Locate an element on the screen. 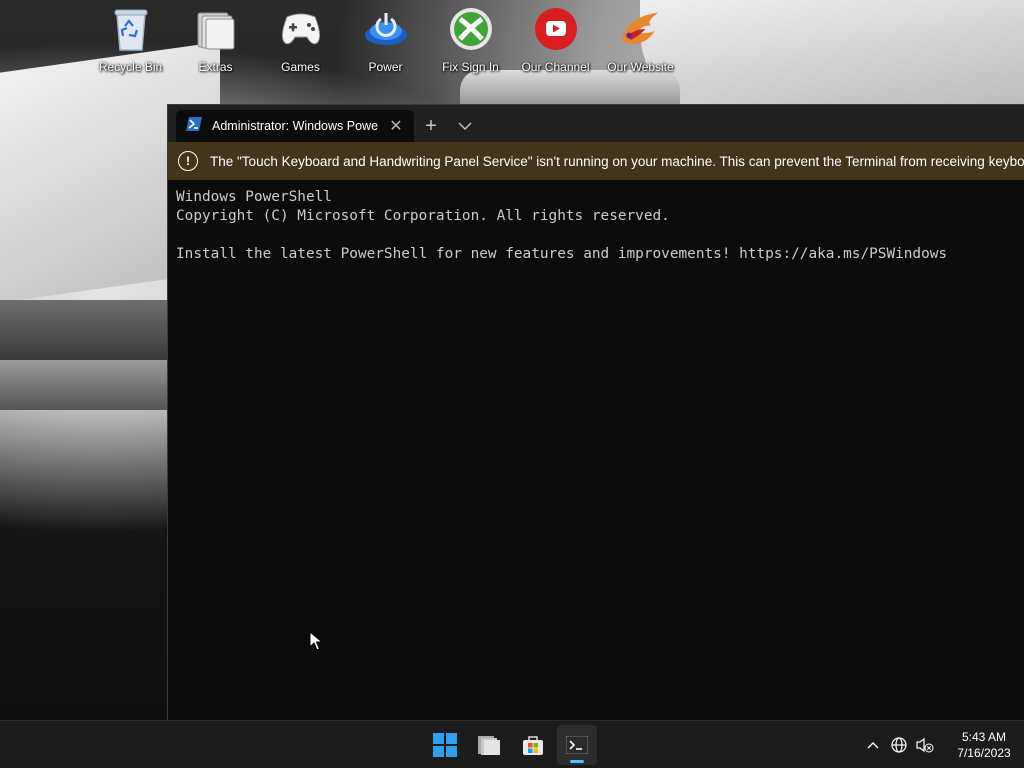  volume-button is located at coordinates (925, 745).